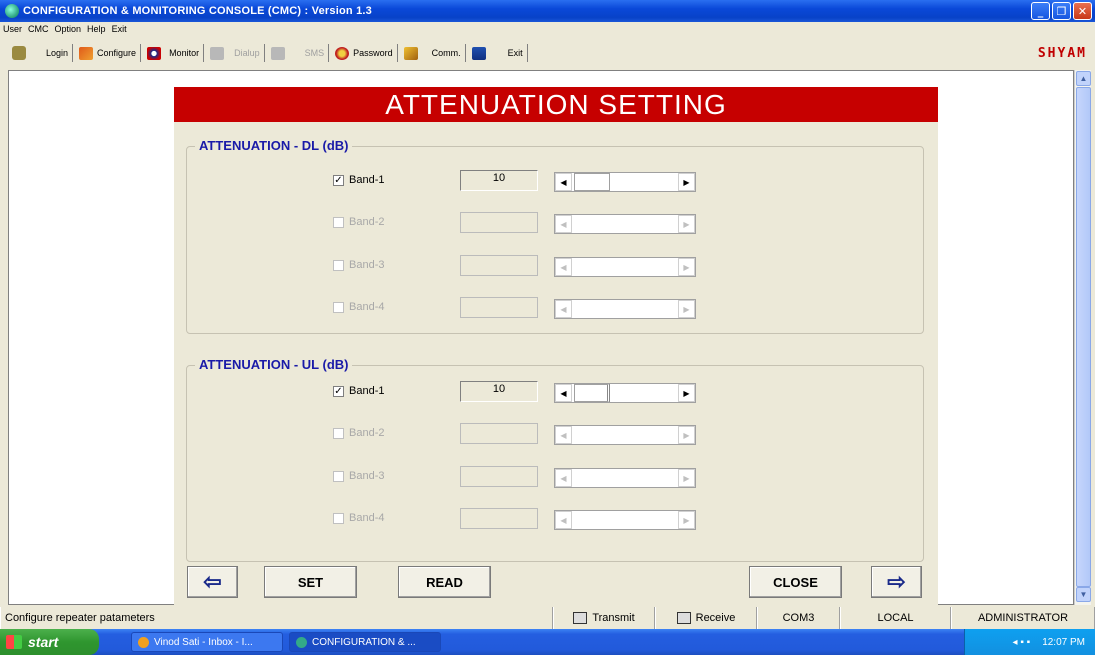 The height and width of the screenshot is (655, 1095). Describe the element at coordinates (625, 267) in the screenshot. I see `dl-band-3-slider: ◀ ▶` at that location.